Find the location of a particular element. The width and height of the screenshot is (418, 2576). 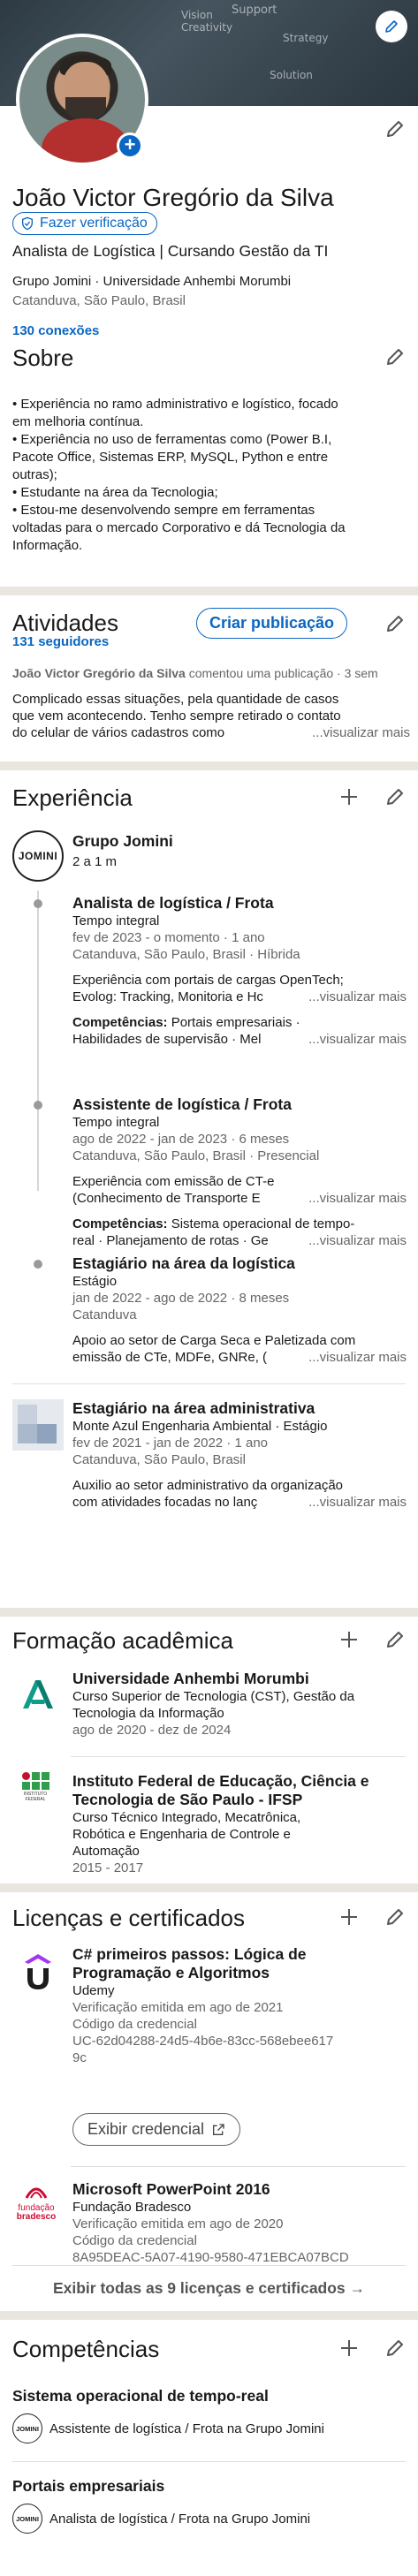

education-dates: 2015 - 2017 is located at coordinates (108, 1868).